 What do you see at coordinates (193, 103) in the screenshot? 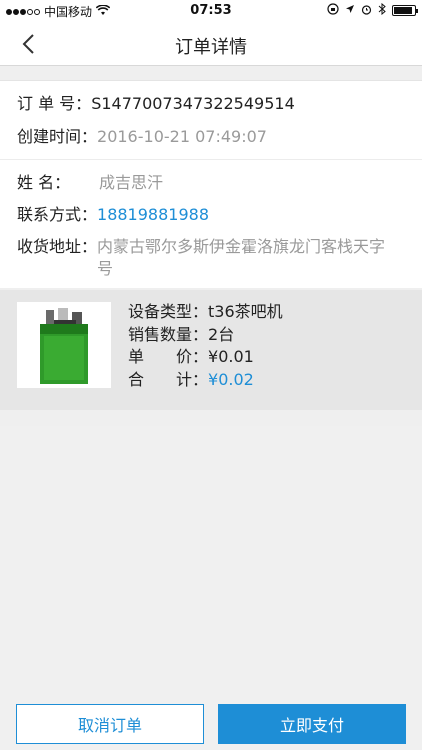
I see `order-number-value: S1477007347322549514` at bounding box center [193, 103].